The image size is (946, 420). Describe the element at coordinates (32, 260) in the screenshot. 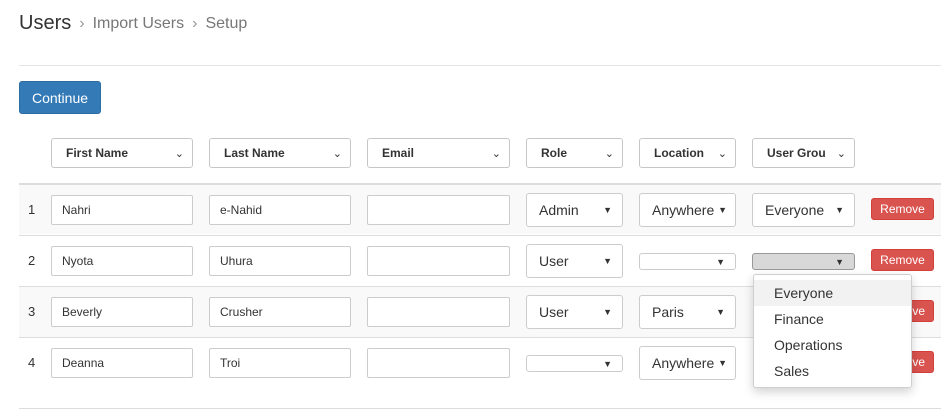

I see `row-number: 2` at that location.